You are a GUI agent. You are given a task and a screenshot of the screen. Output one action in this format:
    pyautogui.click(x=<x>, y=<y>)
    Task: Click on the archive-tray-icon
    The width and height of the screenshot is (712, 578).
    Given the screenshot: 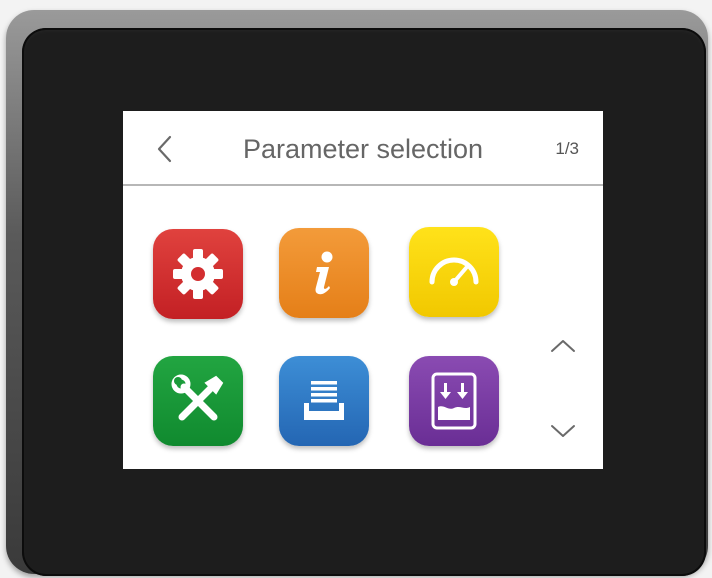 What is the action you would take?
    pyautogui.click(x=324, y=400)
    